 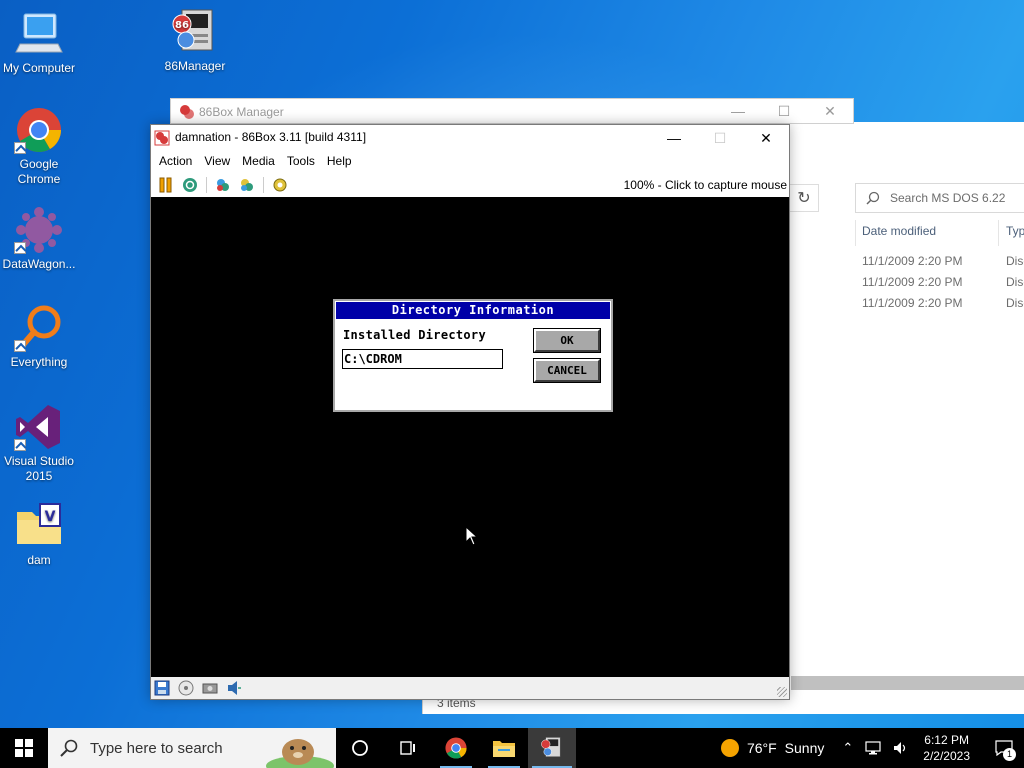 I want to click on start-button, so click(x=24, y=748).